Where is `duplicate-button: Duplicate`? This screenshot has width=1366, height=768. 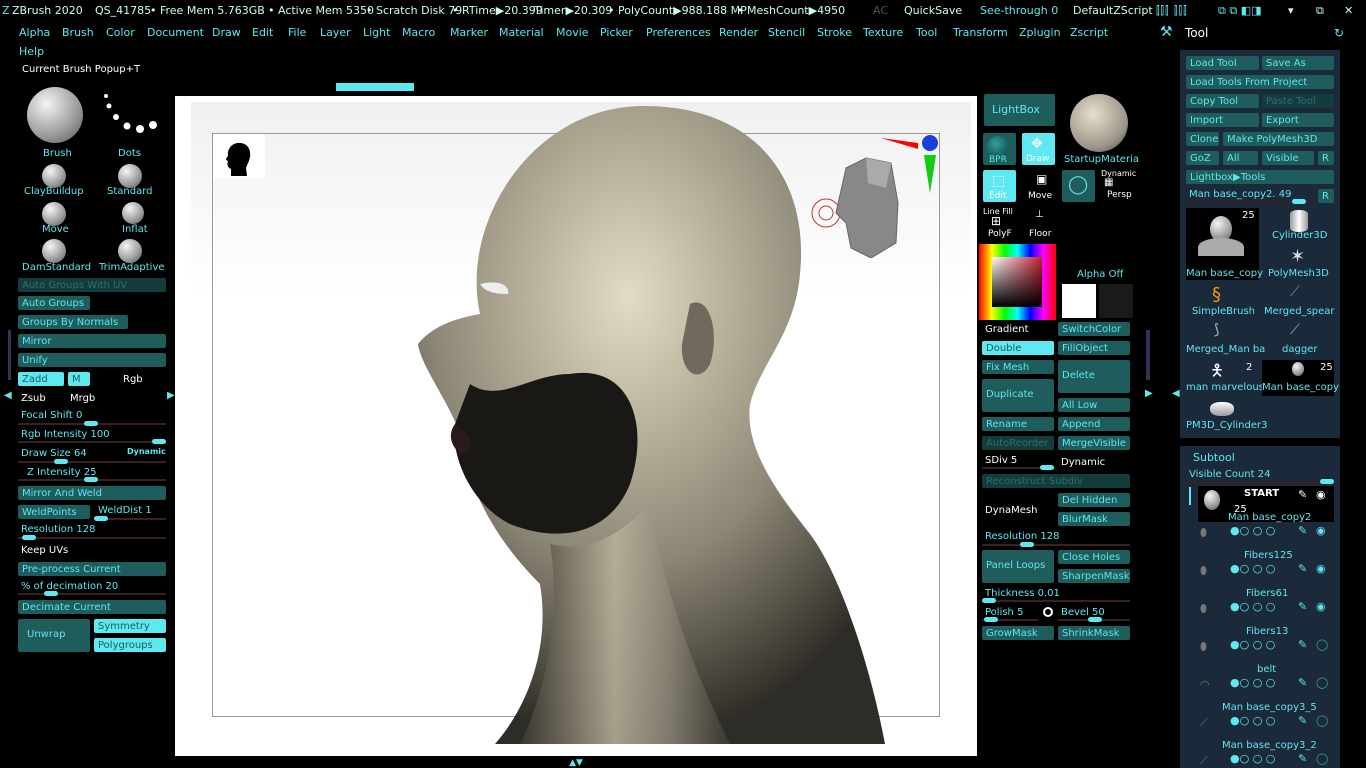 duplicate-button: Duplicate is located at coordinates (1018, 395).